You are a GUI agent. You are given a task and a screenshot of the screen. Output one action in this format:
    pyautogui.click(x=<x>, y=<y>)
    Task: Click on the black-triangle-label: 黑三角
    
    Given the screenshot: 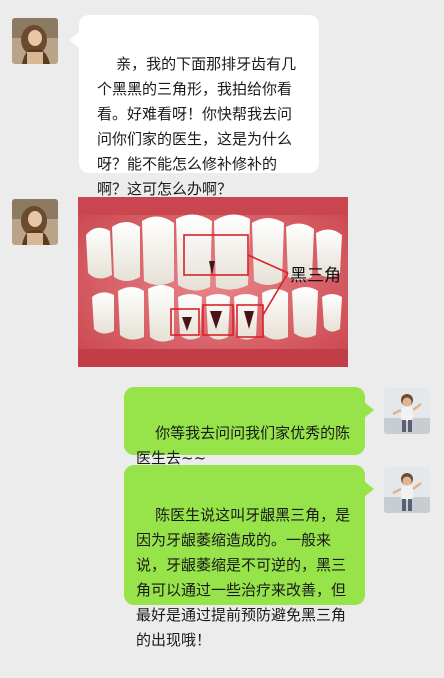 What is the action you would take?
    pyautogui.click(x=315, y=276)
    